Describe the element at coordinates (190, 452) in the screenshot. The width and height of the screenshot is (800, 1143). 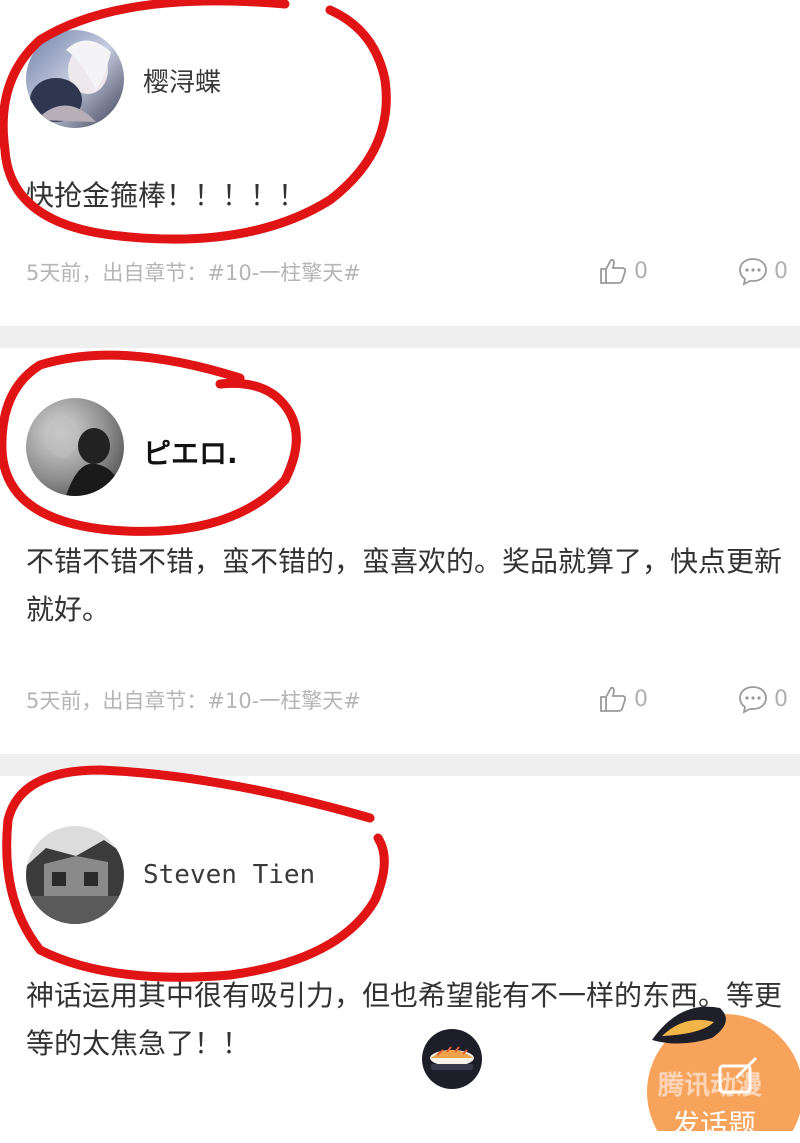
I see `username: ピエロ.` at that location.